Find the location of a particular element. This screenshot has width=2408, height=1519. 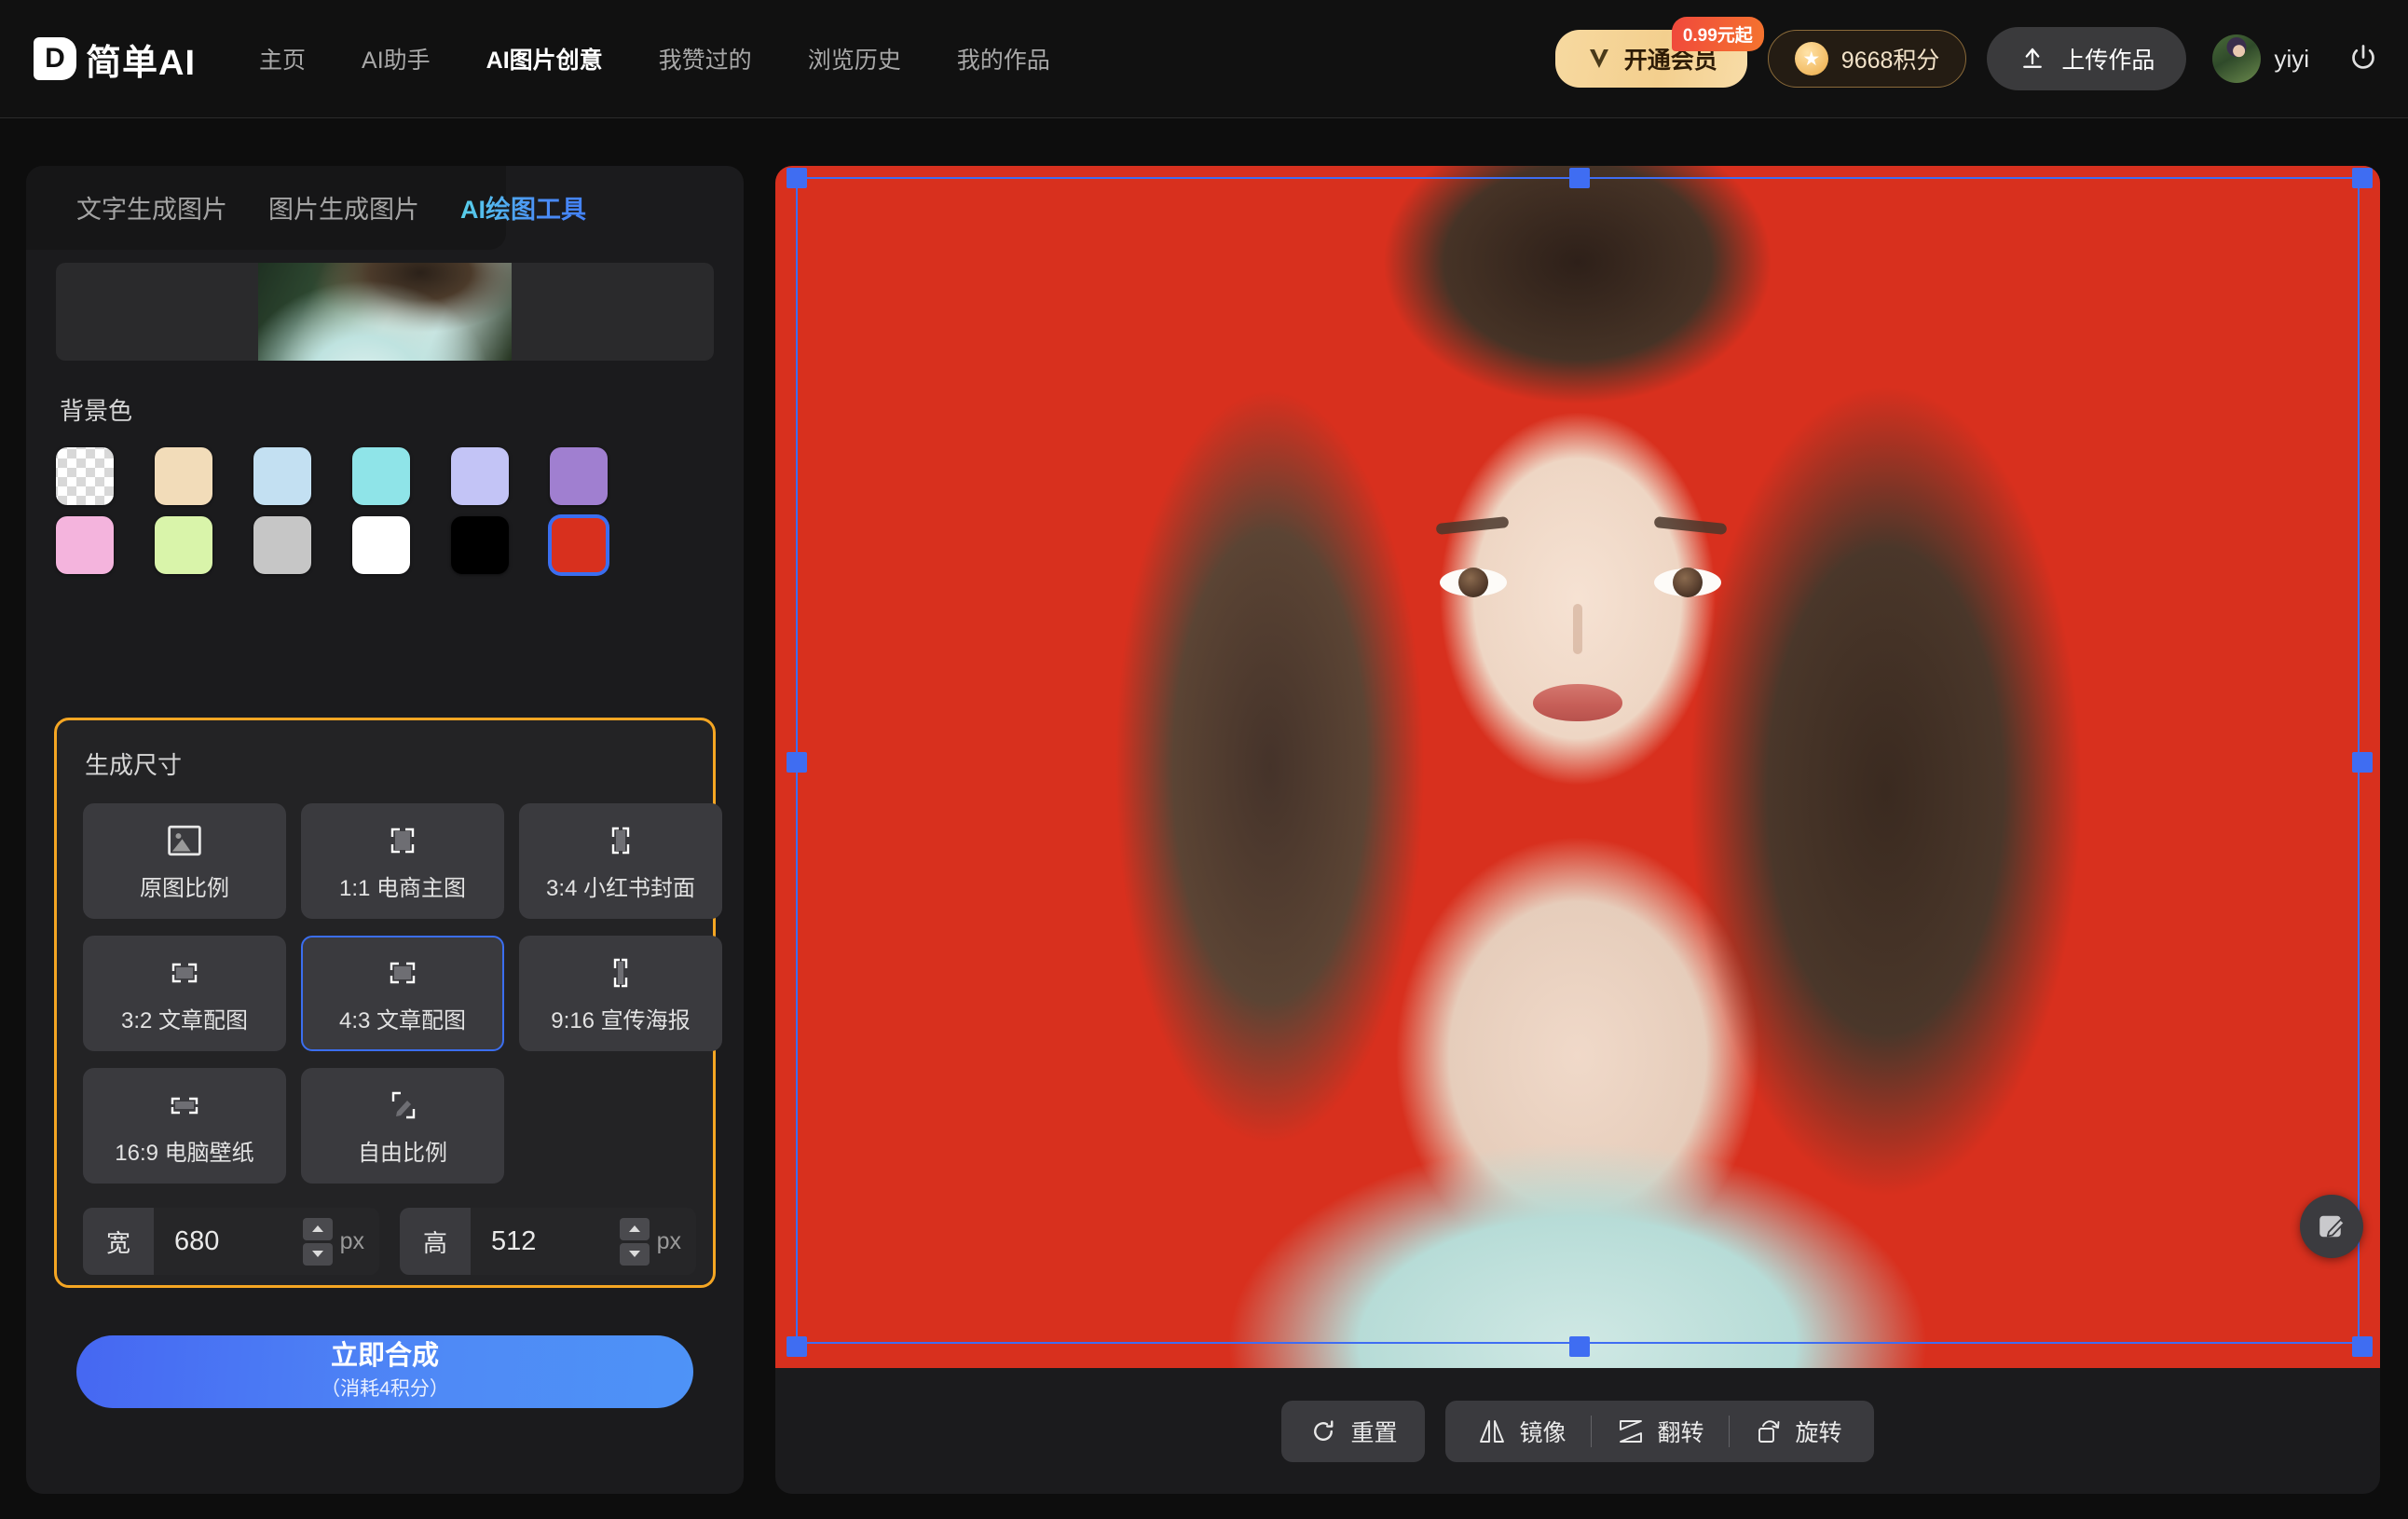

user-name: yiyi is located at coordinates (2291, 58).